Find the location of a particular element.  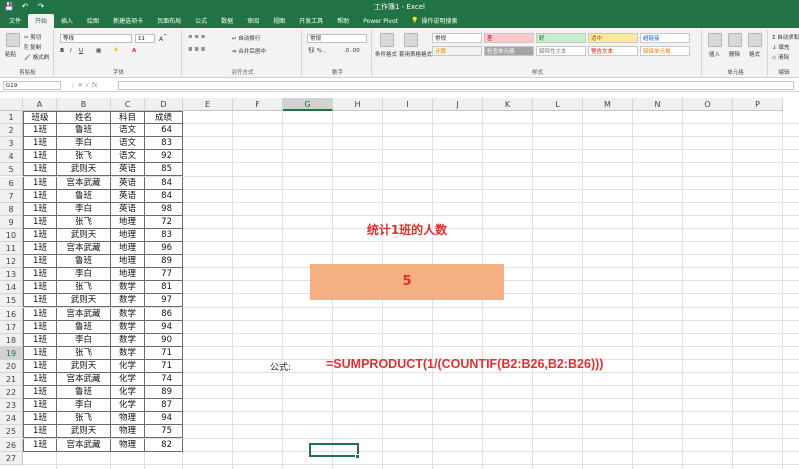

align-left-icon: ≣ ≣ ≣ is located at coordinates (196, 50).